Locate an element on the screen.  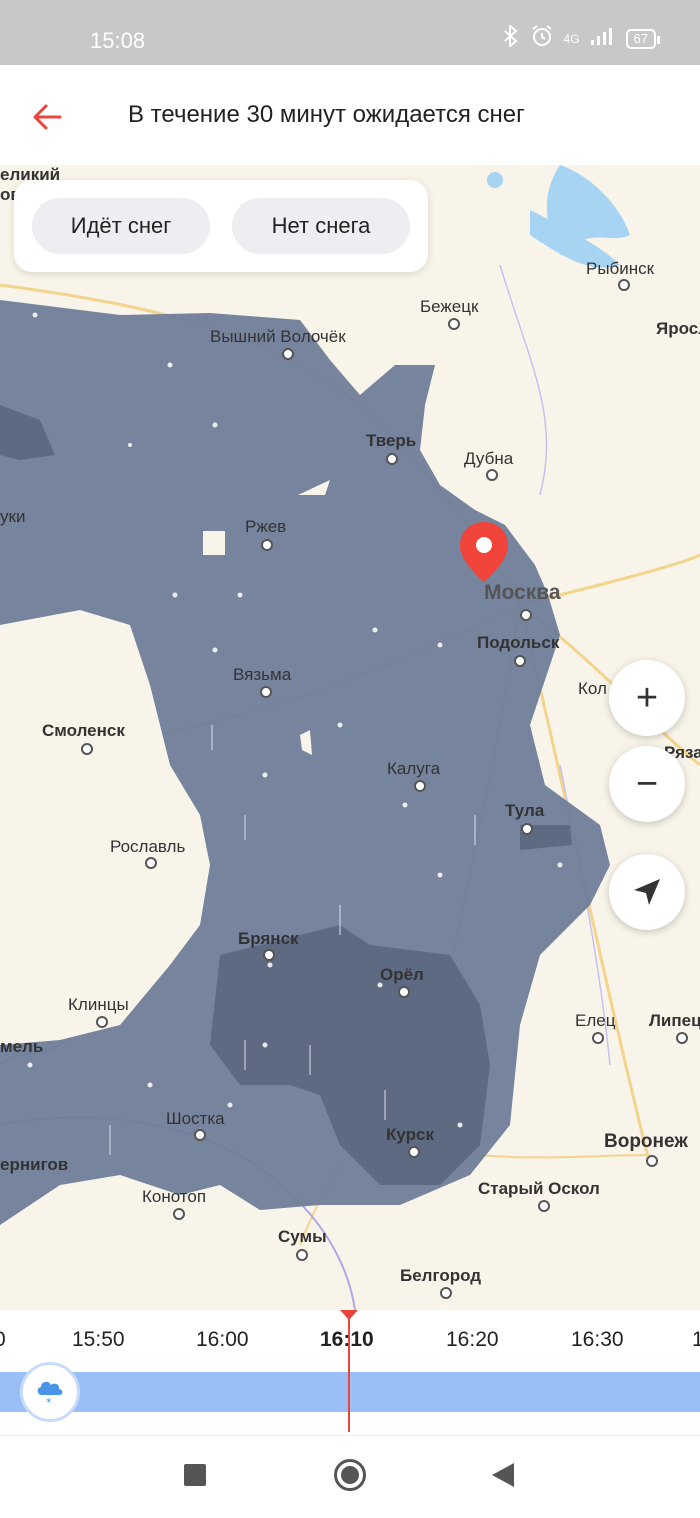
plus-icon: + is located at coordinates (647, 698).